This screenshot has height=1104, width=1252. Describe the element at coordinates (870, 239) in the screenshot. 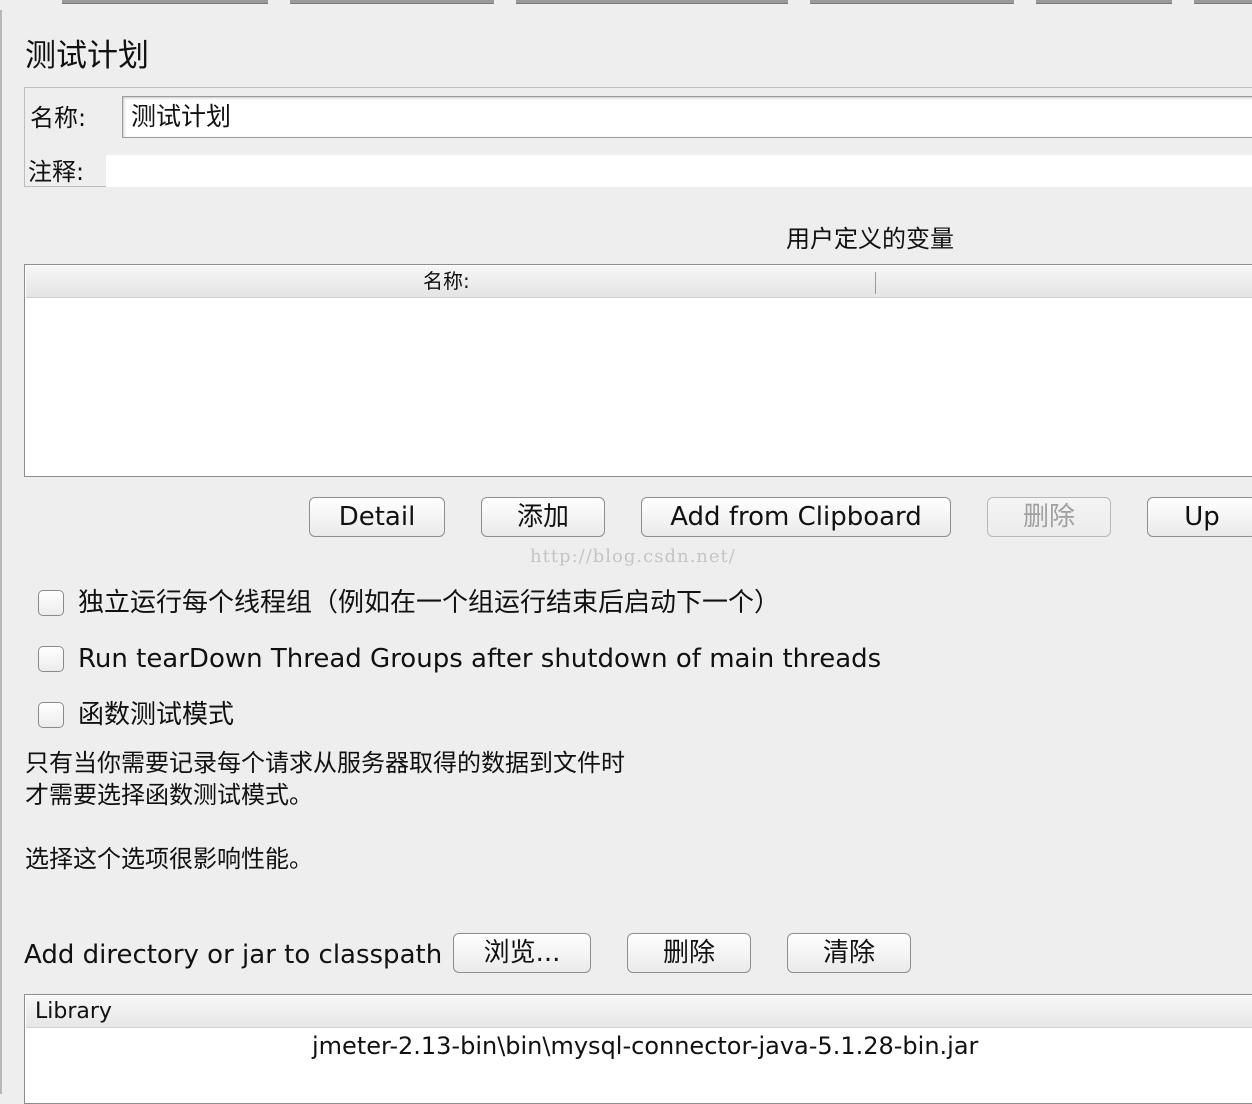

I see `variables-section-title: 用户定义的变量` at that location.